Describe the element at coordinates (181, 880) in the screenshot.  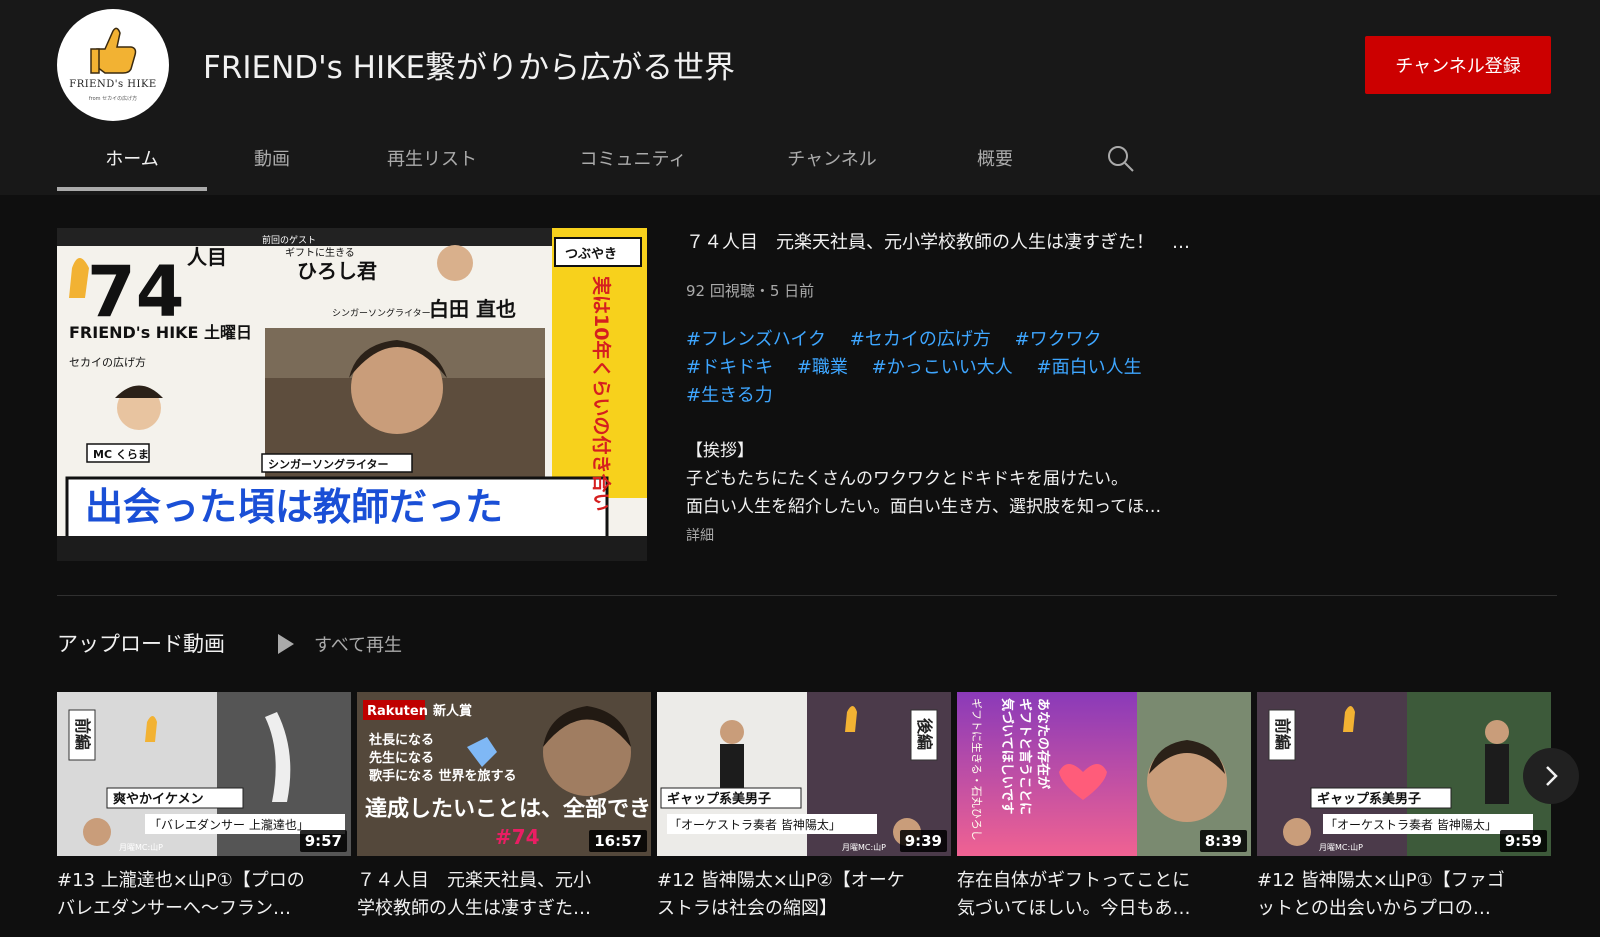
I see `video-title-line: #13 上瀧達也×山P①【プロの` at that location.